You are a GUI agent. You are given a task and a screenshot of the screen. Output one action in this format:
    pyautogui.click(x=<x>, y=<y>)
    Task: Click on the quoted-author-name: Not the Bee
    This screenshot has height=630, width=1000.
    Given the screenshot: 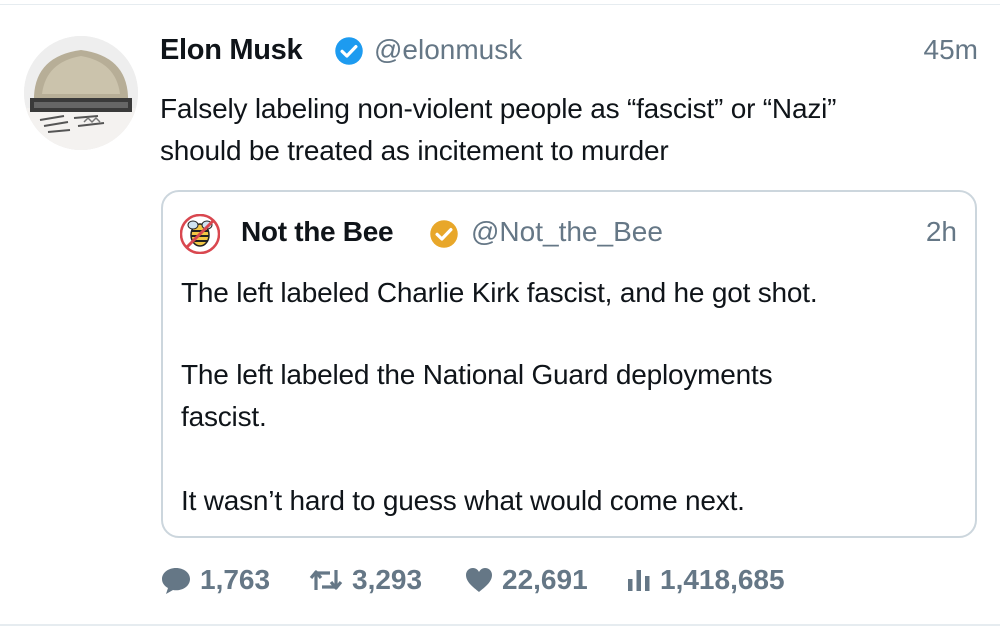 What is the action you would take?
    pyautogui.click(x=317, y=232)
    